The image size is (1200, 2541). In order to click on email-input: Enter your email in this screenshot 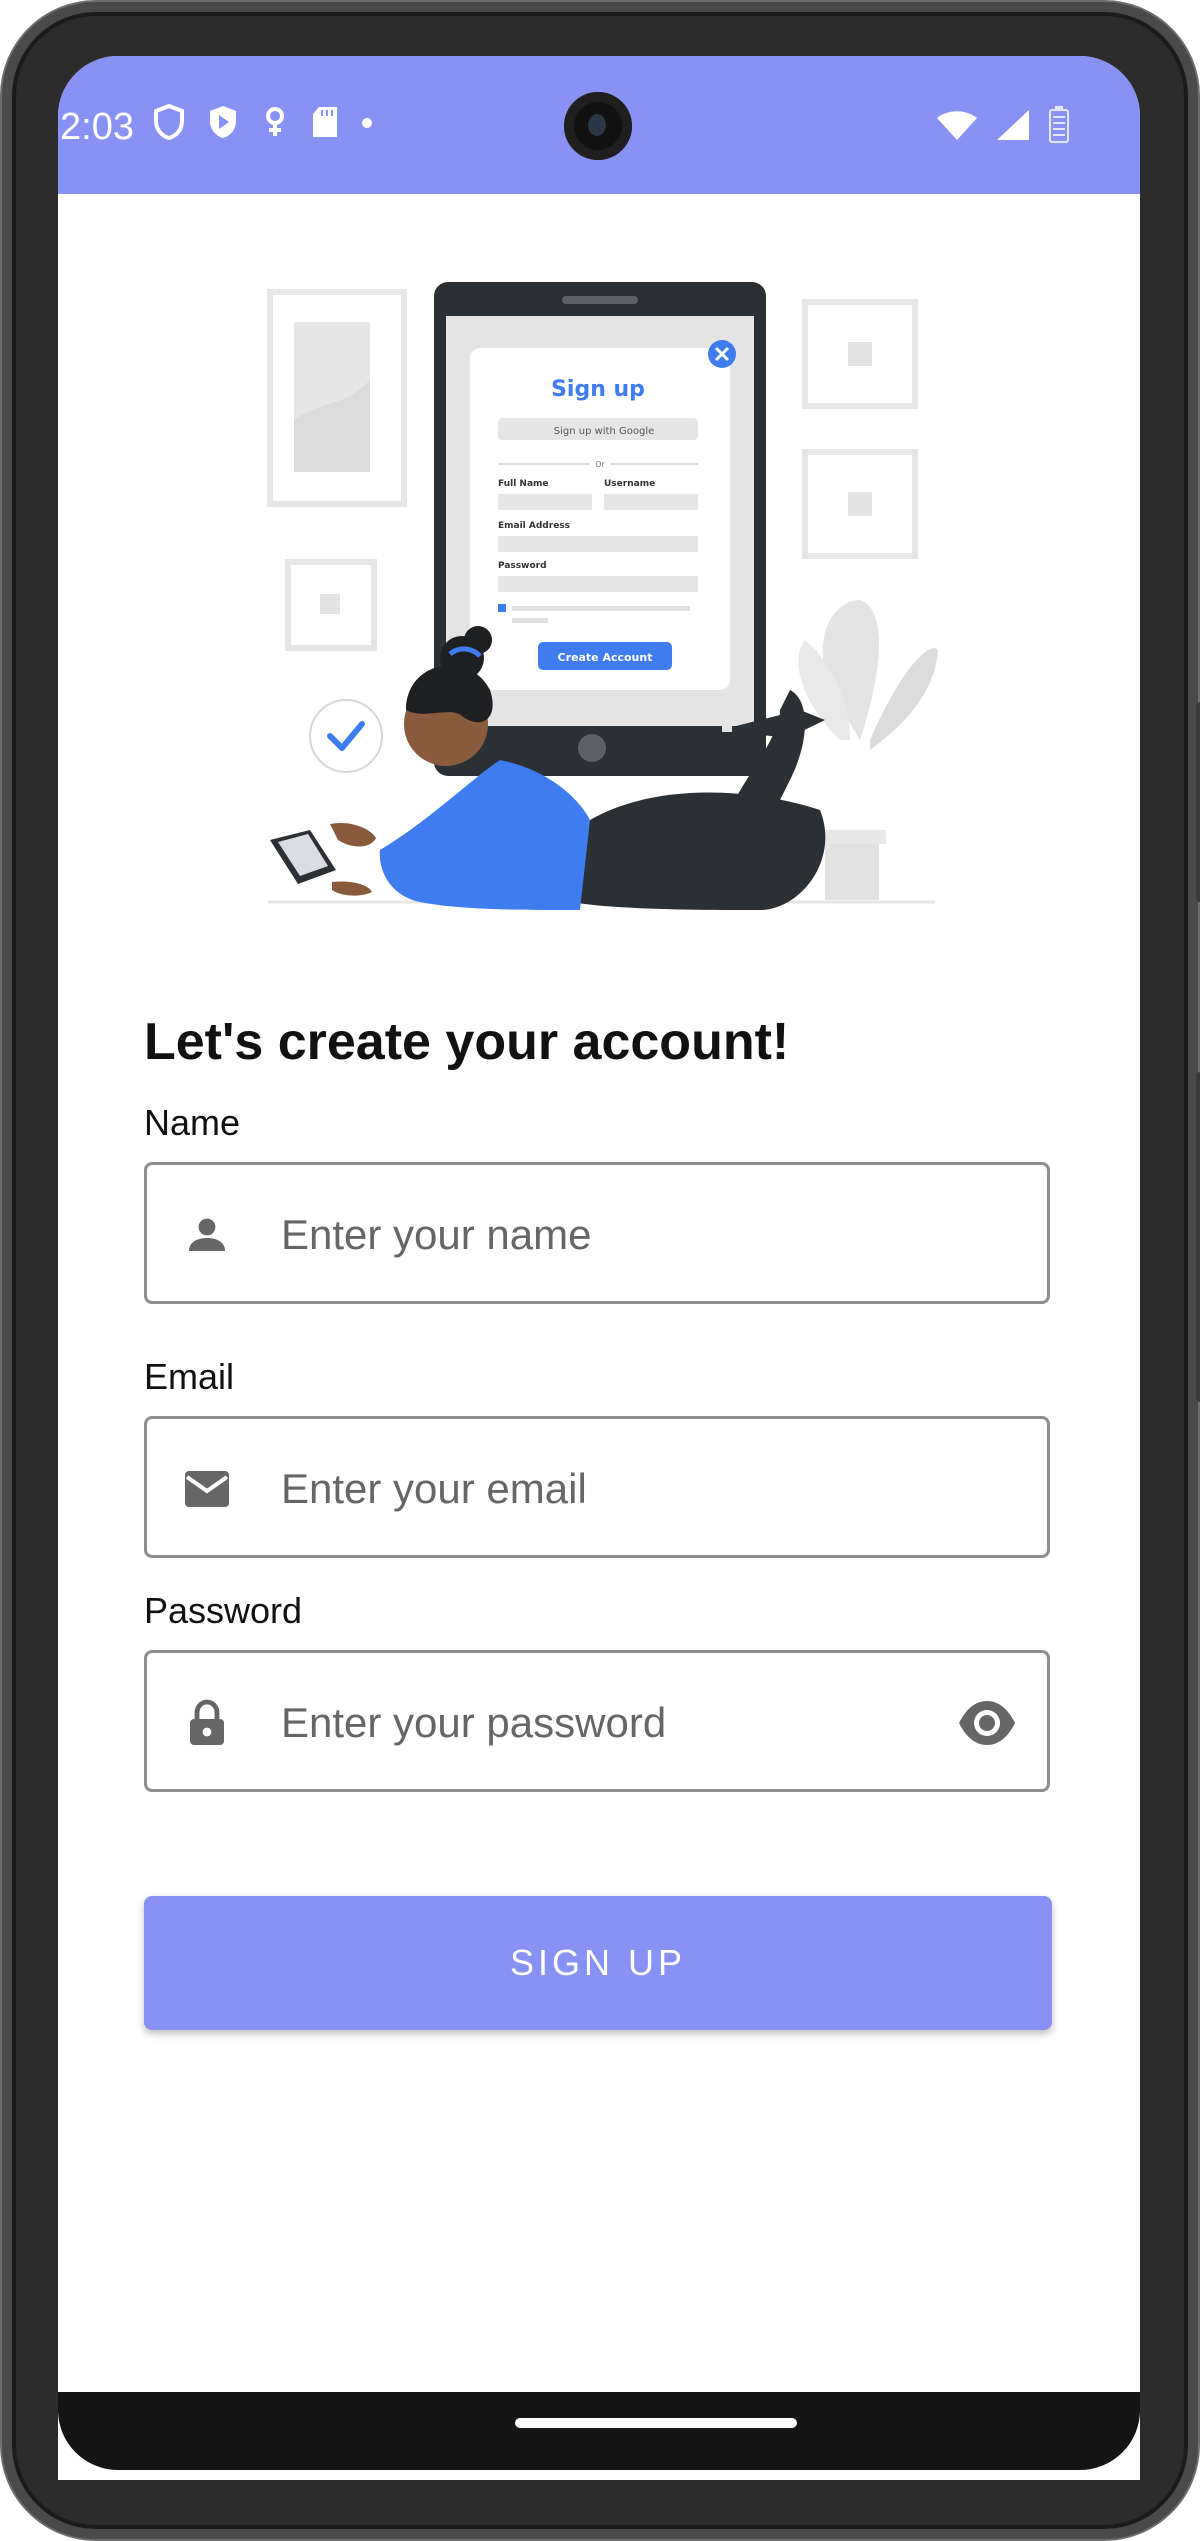, I will do `click(597, 1487)`.